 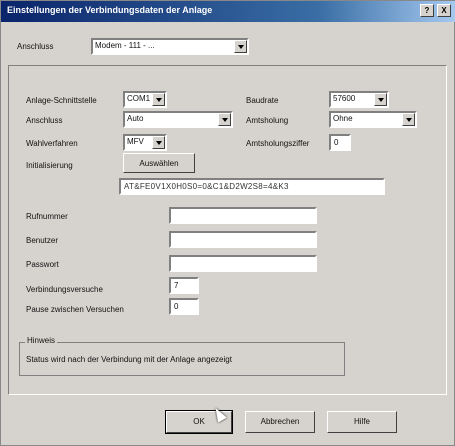 I want to click on outside-digit-field: 0, so click(x=340, y=142).